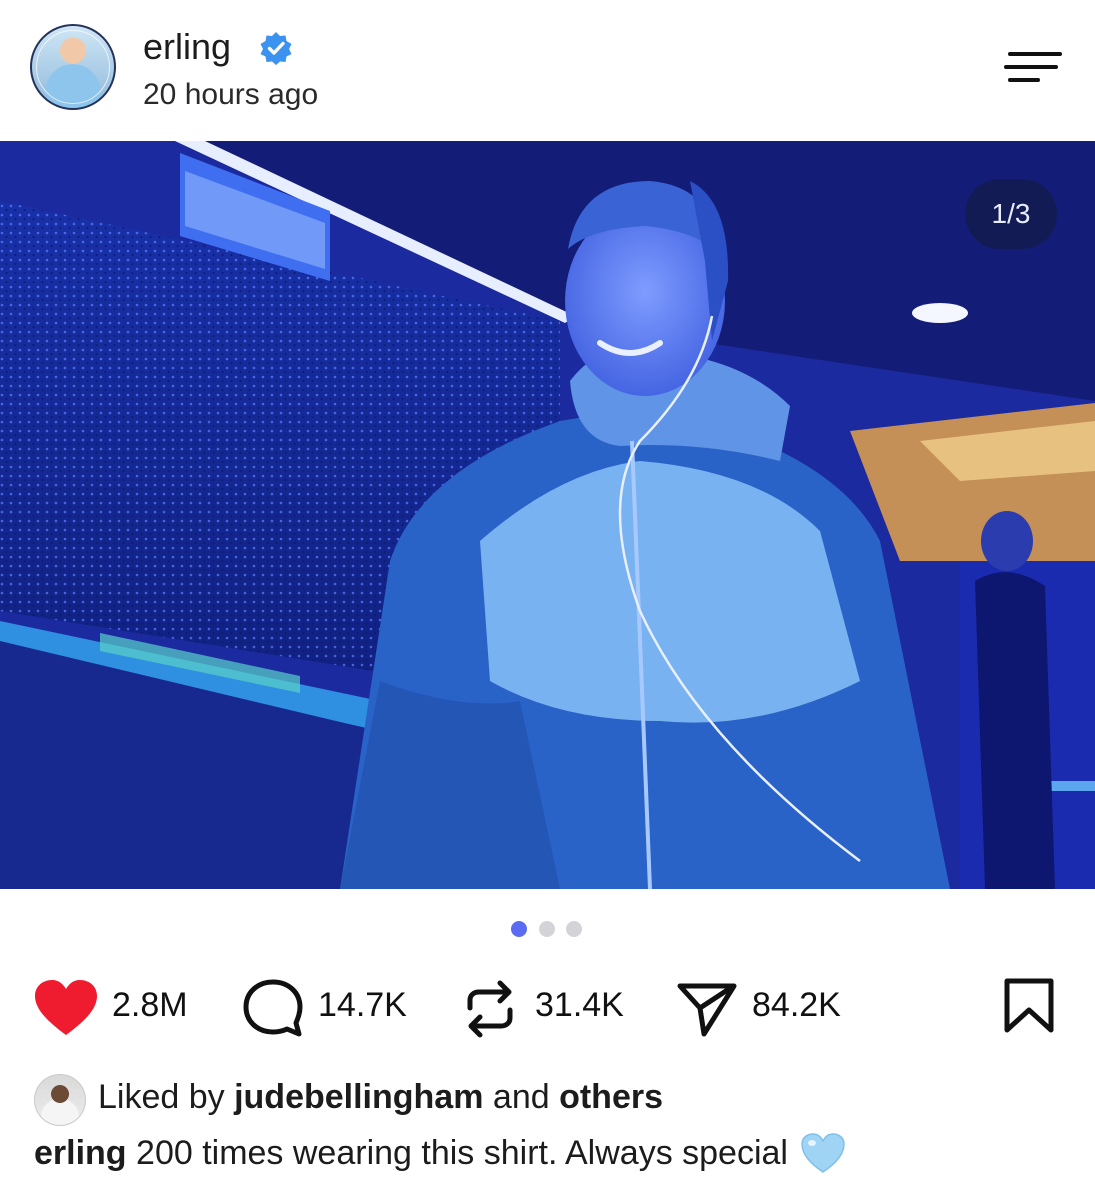 This screenshot has height=1200, width=1095. Describe the element at coordinates (611, 1097) in the screenshot. I see `liked-by-others: others` at that location.